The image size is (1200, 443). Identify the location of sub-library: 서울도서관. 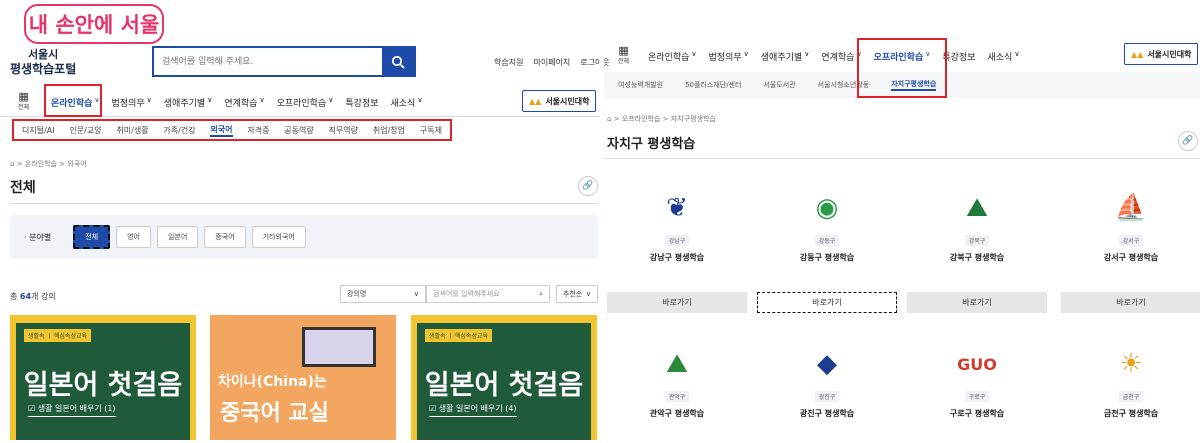
(779, 85).